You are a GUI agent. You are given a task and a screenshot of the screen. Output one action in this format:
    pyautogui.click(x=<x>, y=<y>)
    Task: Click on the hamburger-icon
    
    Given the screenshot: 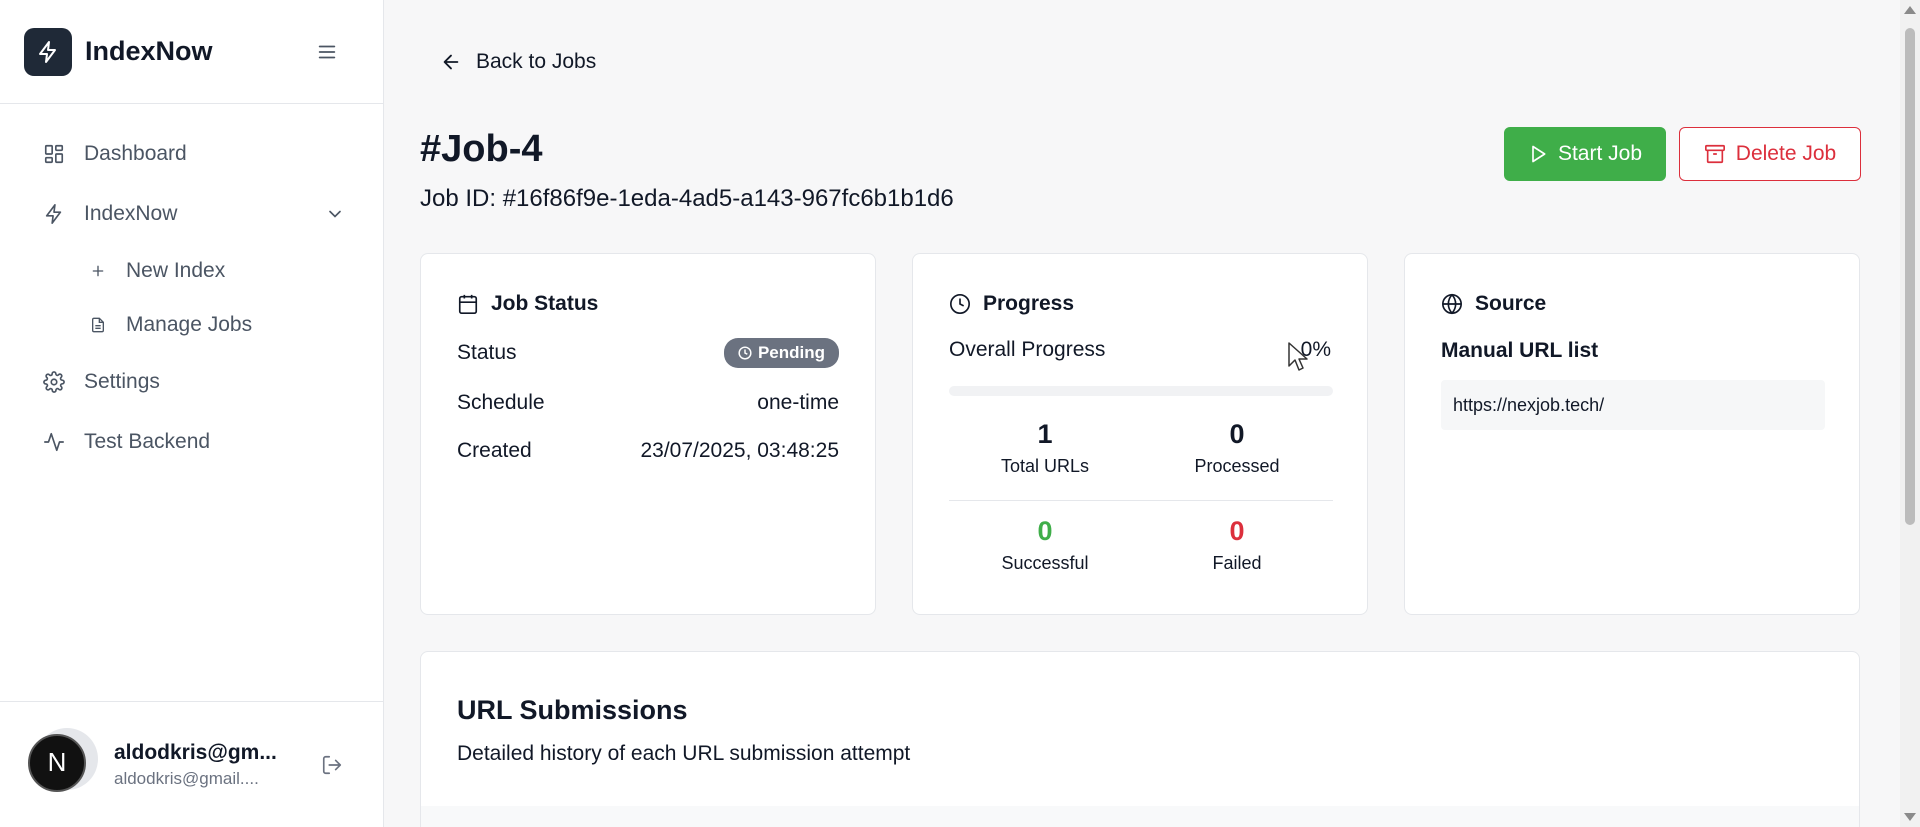 What is the action you would take?
    pyautogui.click(x=327, y=51)
    